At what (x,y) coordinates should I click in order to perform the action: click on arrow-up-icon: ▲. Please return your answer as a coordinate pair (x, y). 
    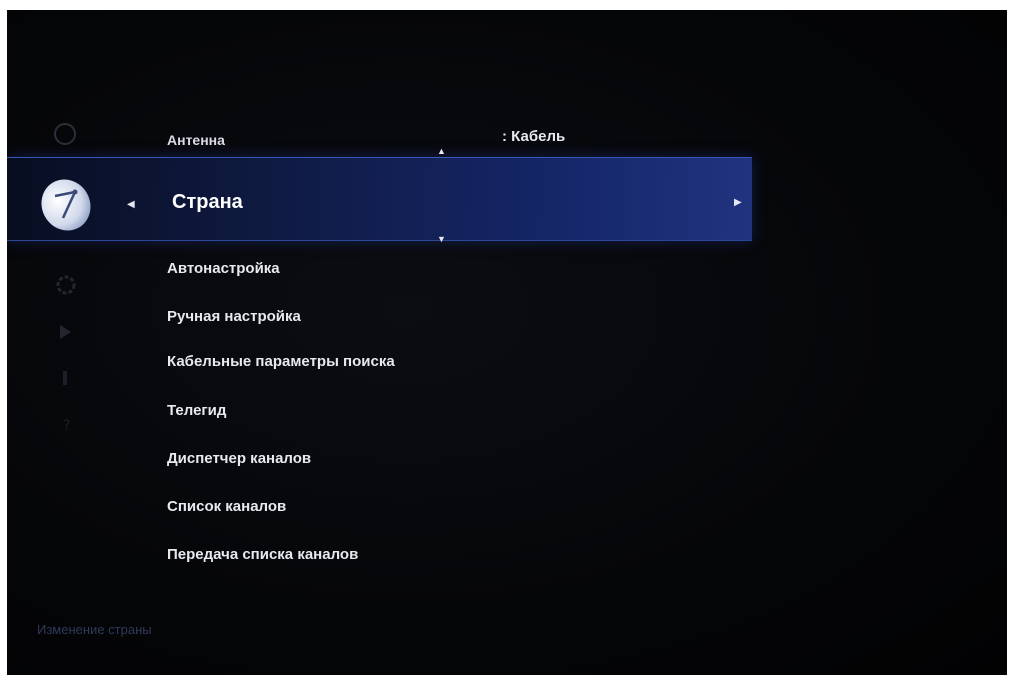
    Looking at the image, I should click on (441, 151).